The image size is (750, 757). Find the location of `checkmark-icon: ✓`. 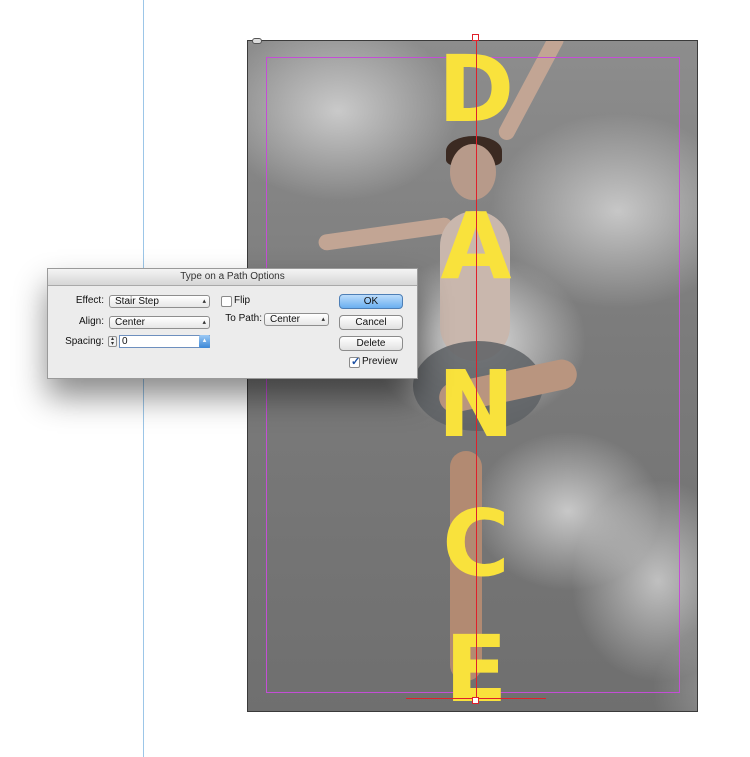

checkmark-icon: ✓ is located at coordinates (356, 362).